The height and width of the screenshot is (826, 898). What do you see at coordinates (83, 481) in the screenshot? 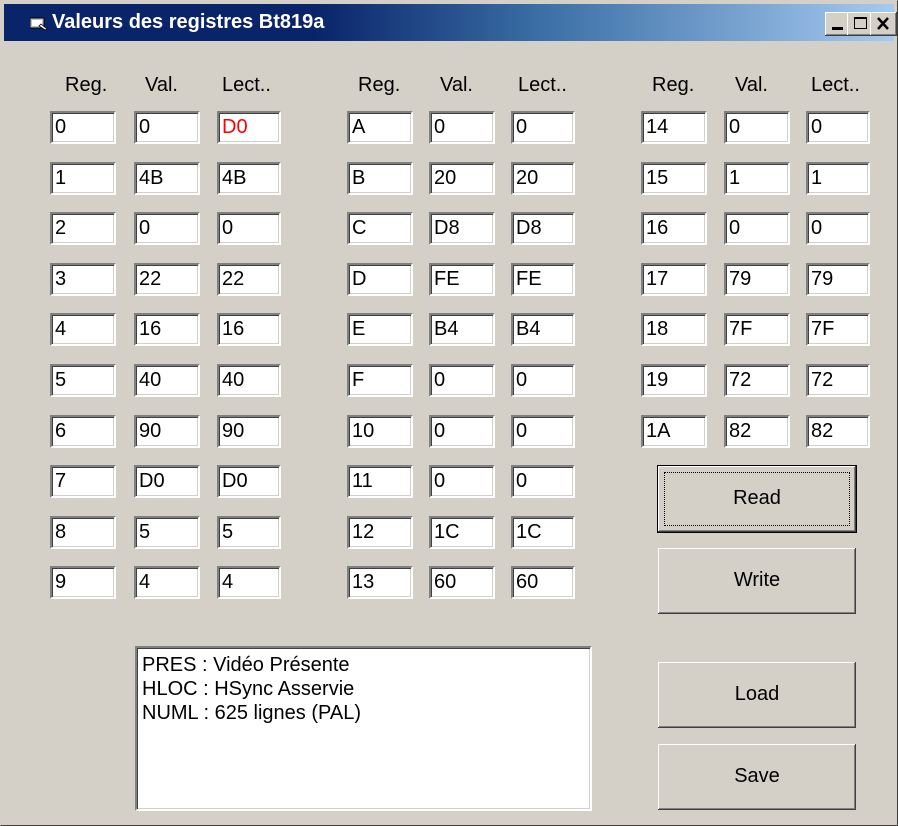
I see `reg-field: 7` at bounding box center [83, 481].